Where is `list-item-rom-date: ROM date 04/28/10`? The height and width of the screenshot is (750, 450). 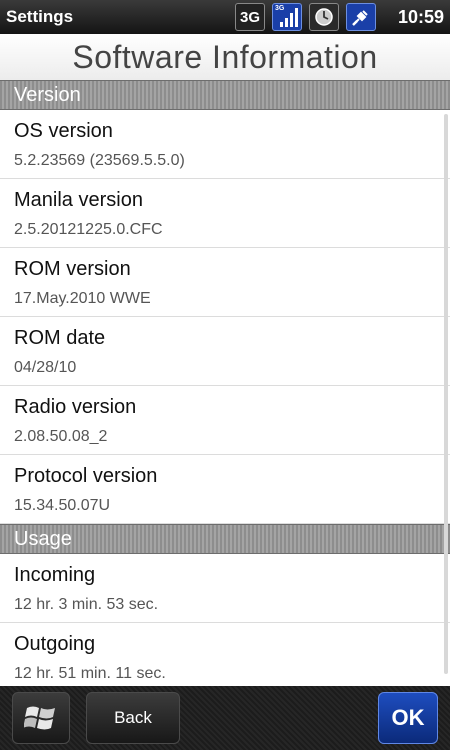 list-item-rom-date: ROM date 04/28/10 is located at coordinates (225, 351).